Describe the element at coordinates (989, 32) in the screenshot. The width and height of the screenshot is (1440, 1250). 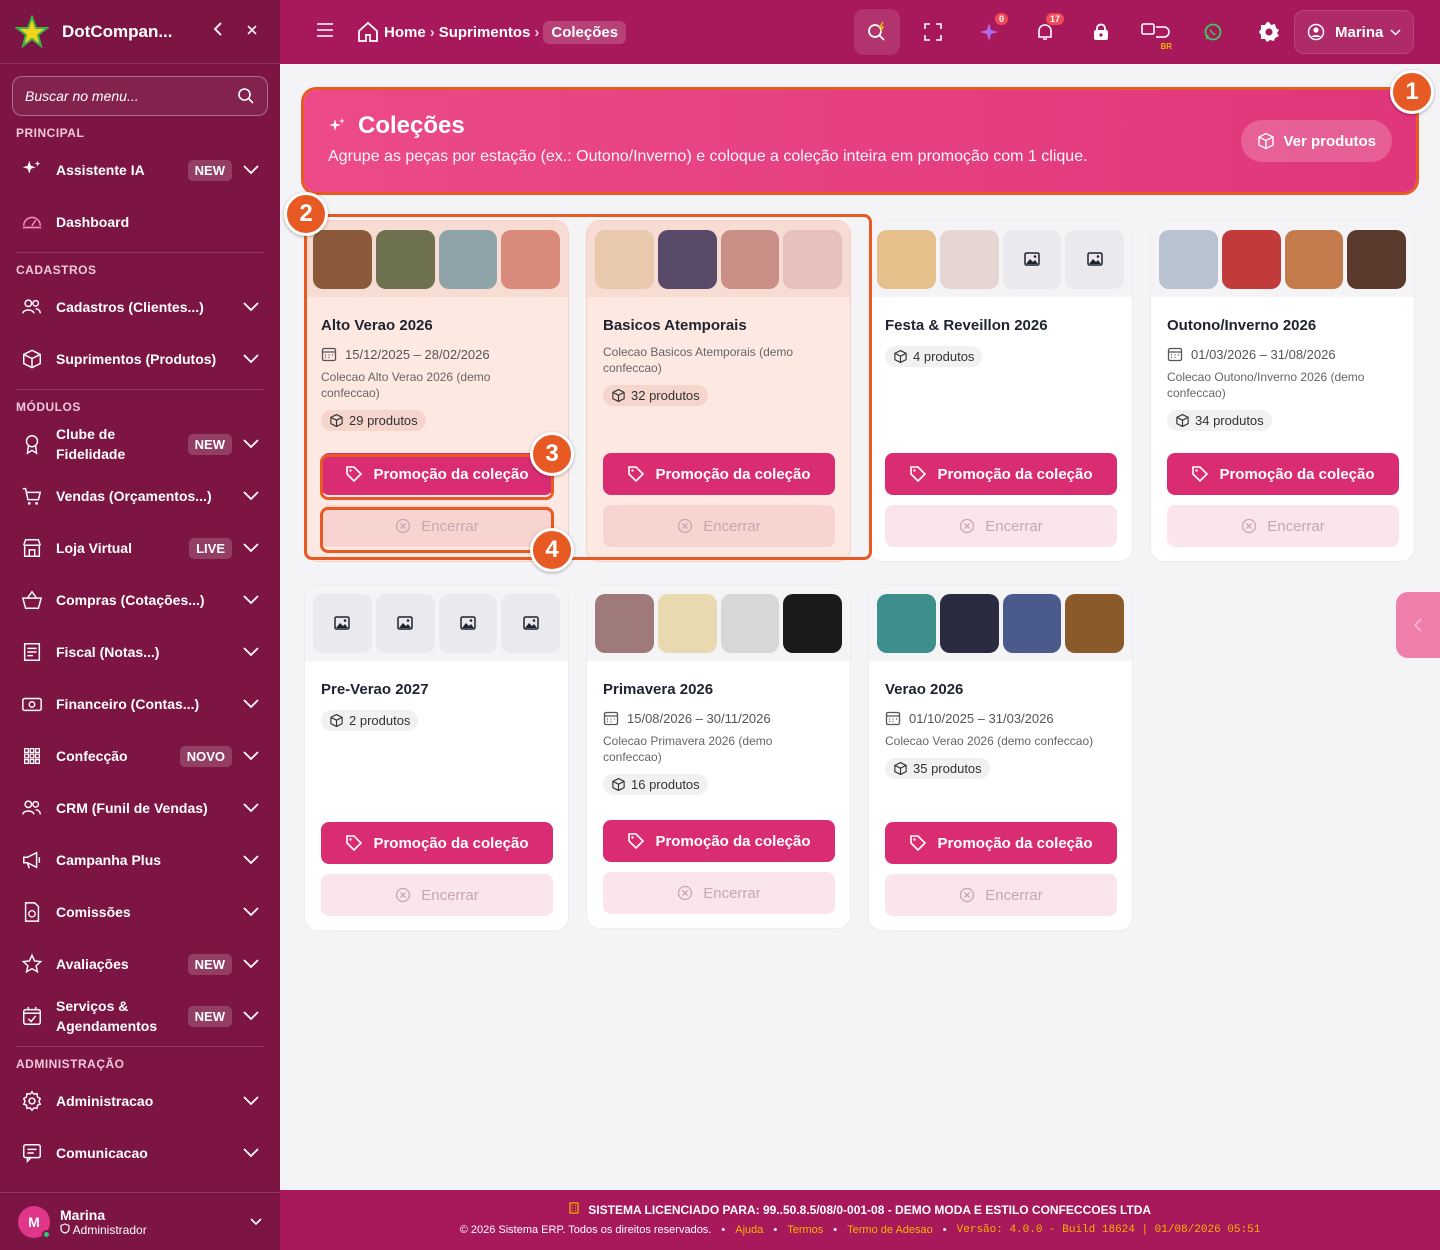
I see `ai-button: 0` at that location.